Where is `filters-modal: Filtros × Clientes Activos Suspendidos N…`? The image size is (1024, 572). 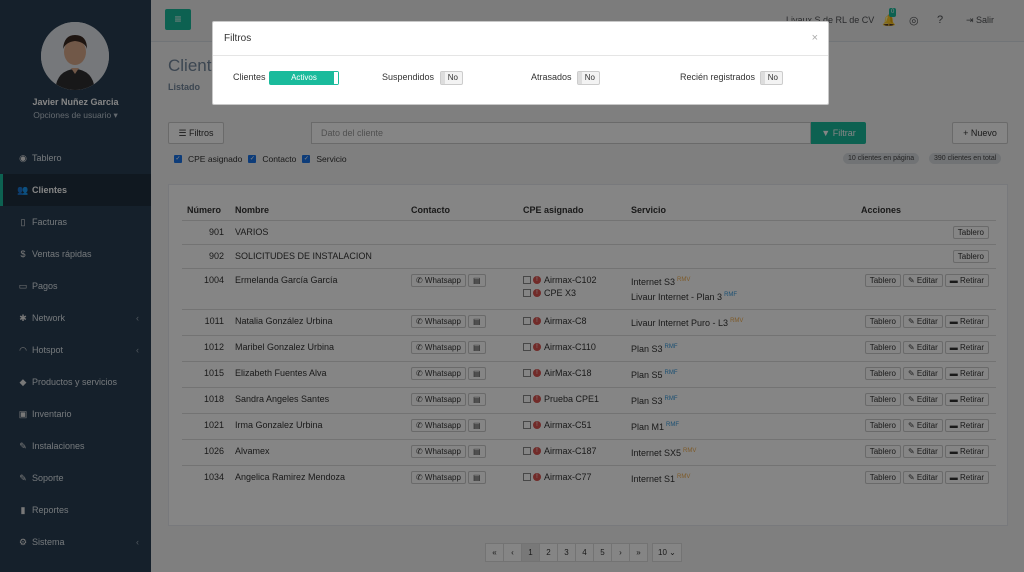
filters-modal: Filtros × Clientes Activos Suspendidos N… is located at coordinates (520, 63).